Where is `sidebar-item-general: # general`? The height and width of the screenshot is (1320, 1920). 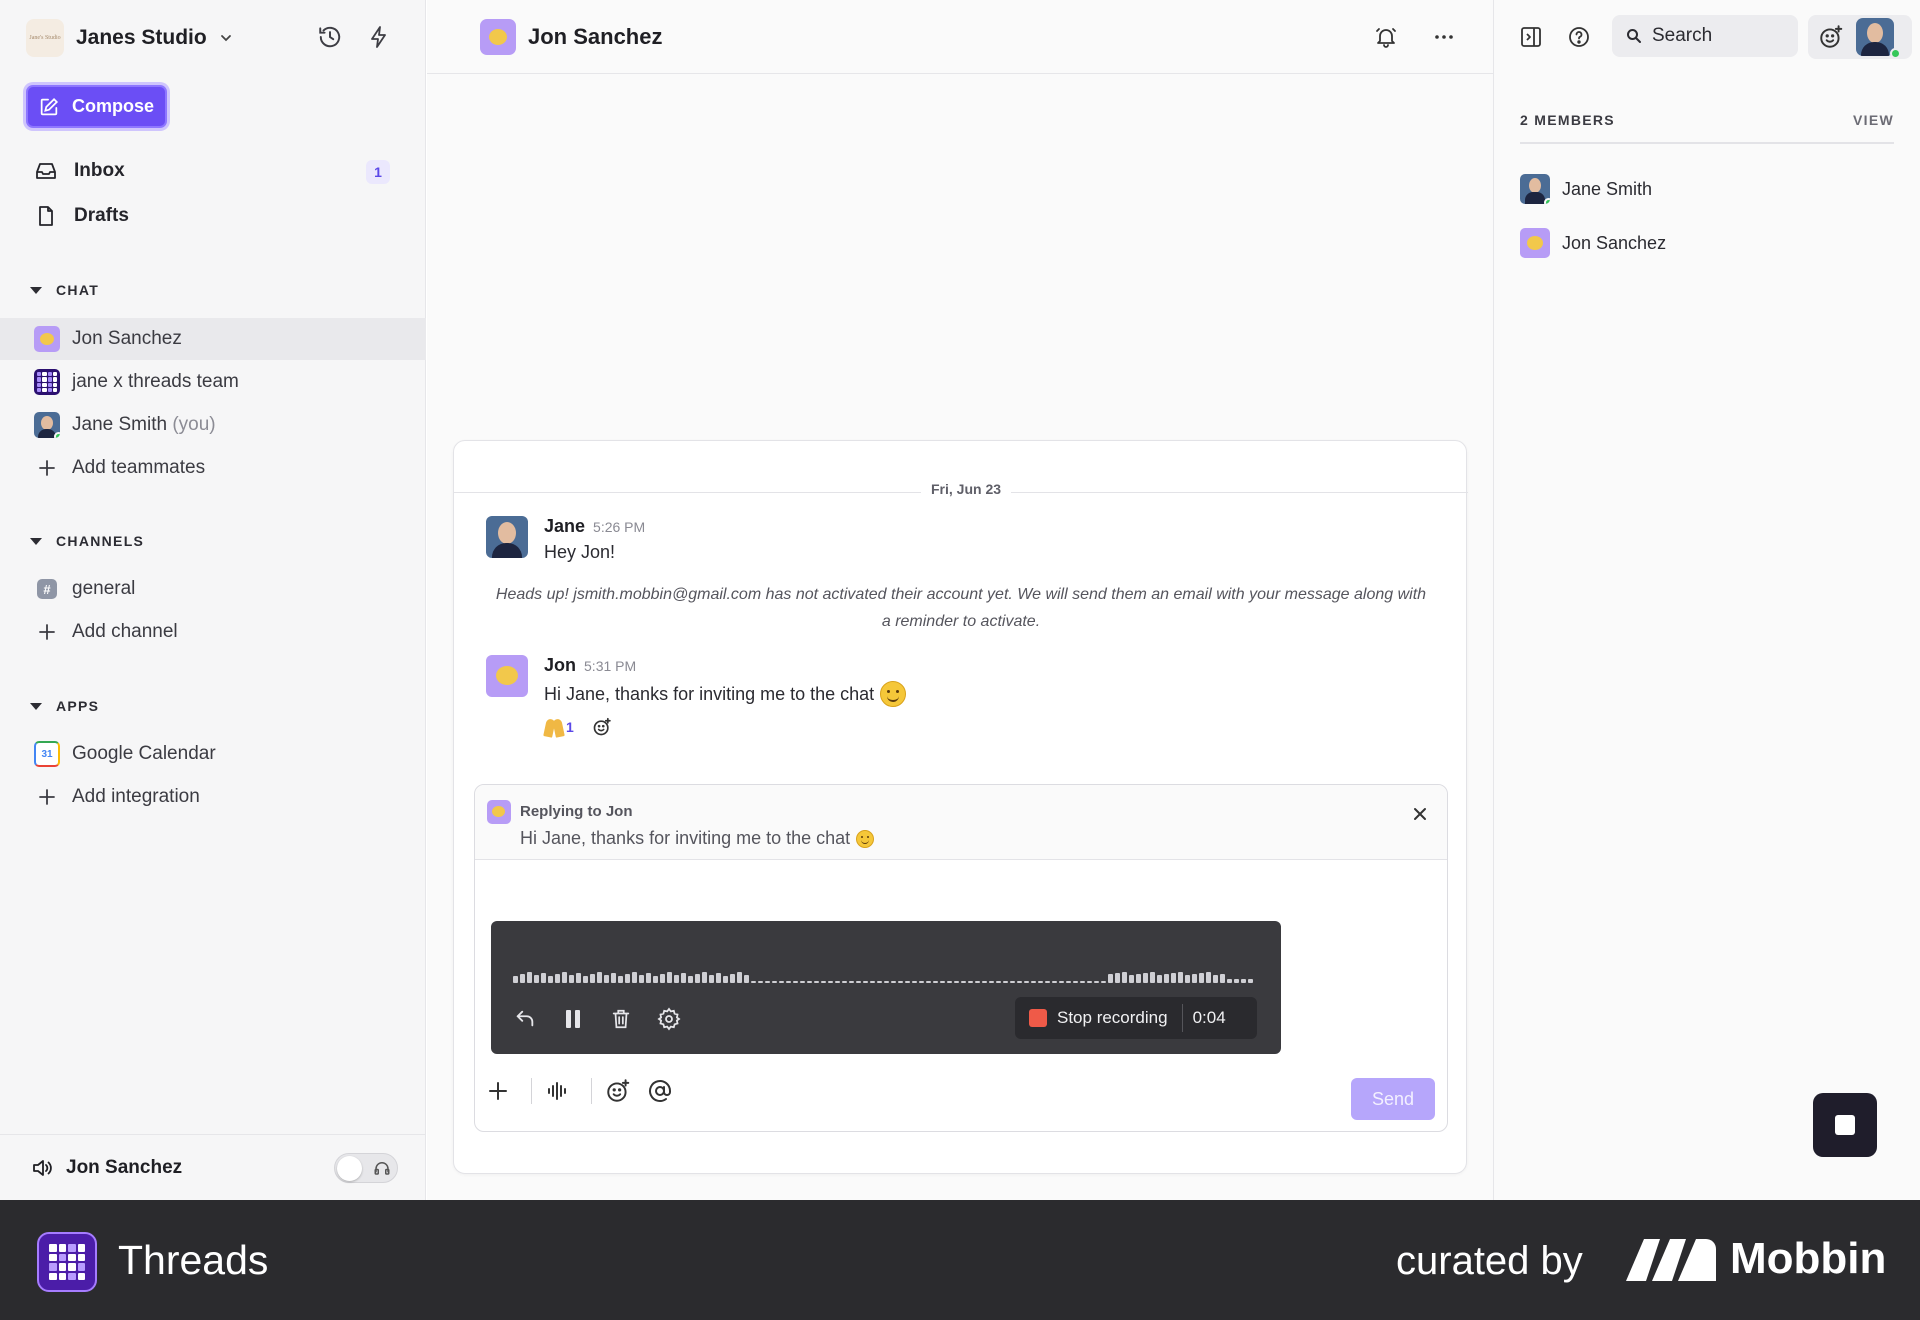 sidebar-item-general: # general is located at coordinates (213, 589).